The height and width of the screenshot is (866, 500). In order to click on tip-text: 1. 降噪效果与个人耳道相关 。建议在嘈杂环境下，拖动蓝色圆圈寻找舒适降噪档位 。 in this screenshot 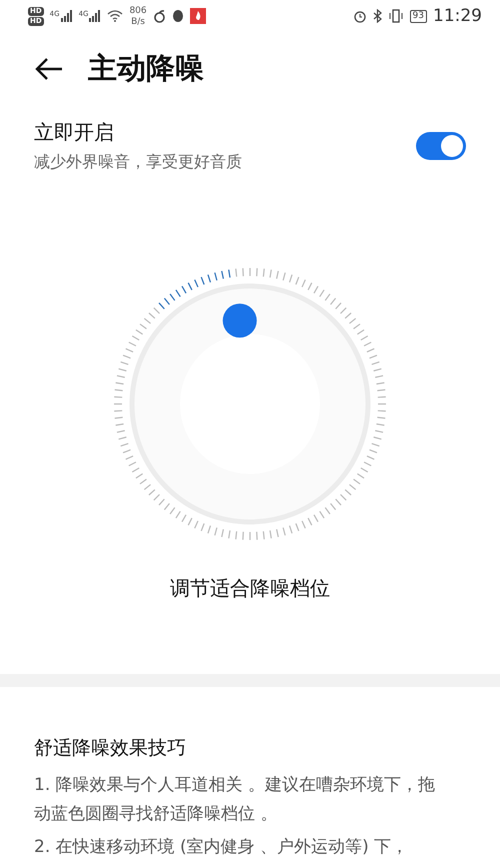, I will do `click(235, 800)`.